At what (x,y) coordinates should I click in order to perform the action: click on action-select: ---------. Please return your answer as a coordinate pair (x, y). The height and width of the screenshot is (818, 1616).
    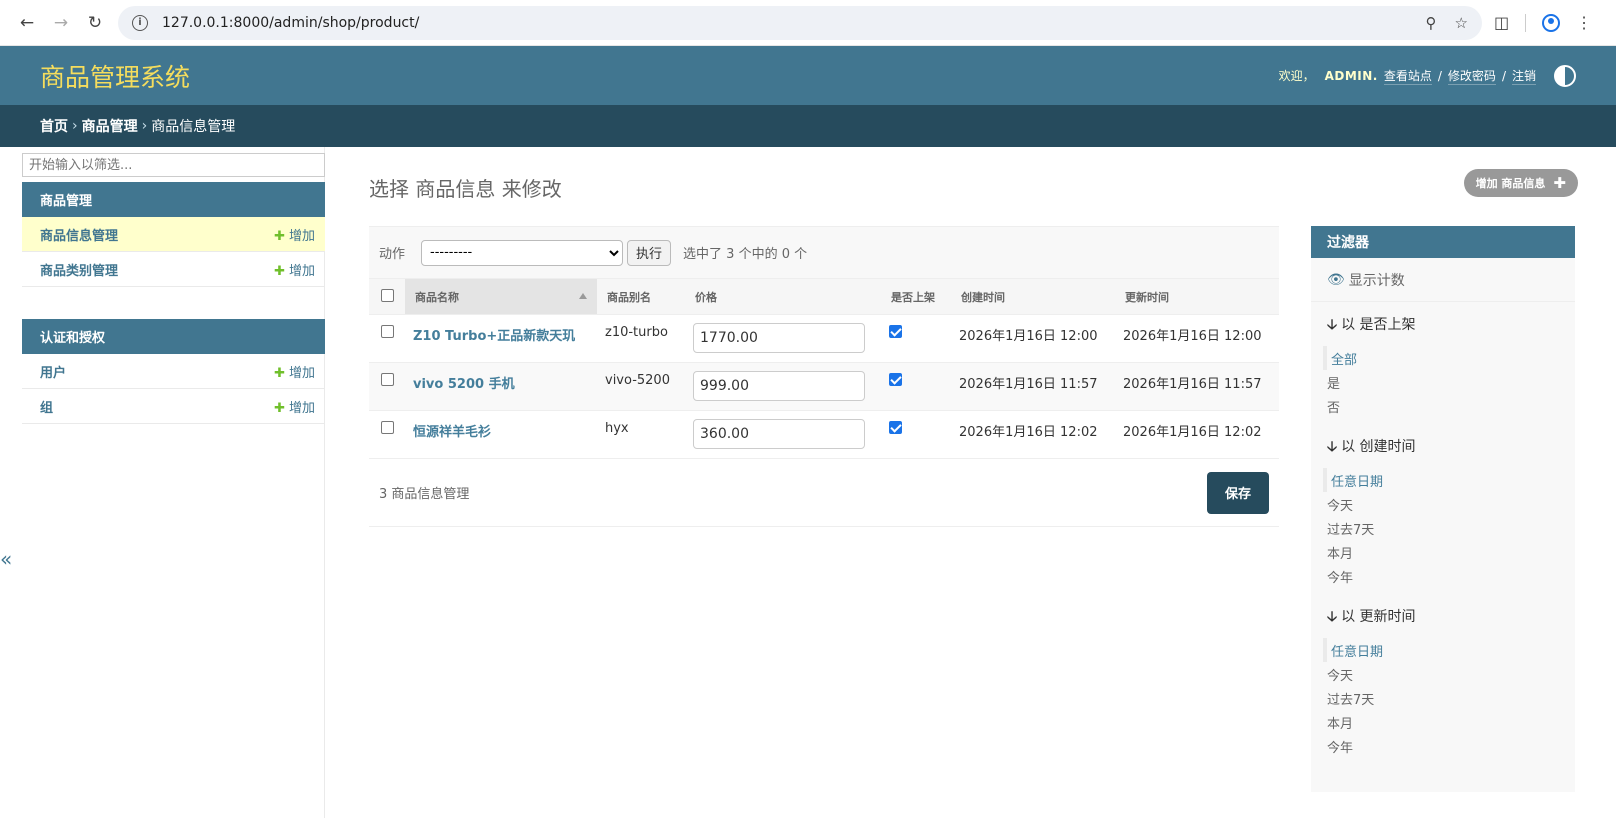
    Looking at the image, I should click on (522, 252).